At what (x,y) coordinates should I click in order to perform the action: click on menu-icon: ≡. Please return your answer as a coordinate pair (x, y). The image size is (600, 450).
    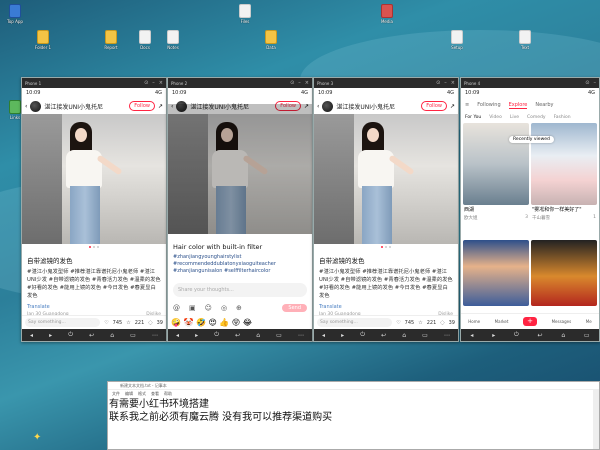
    Looking at the image, I should click on (467, 105).